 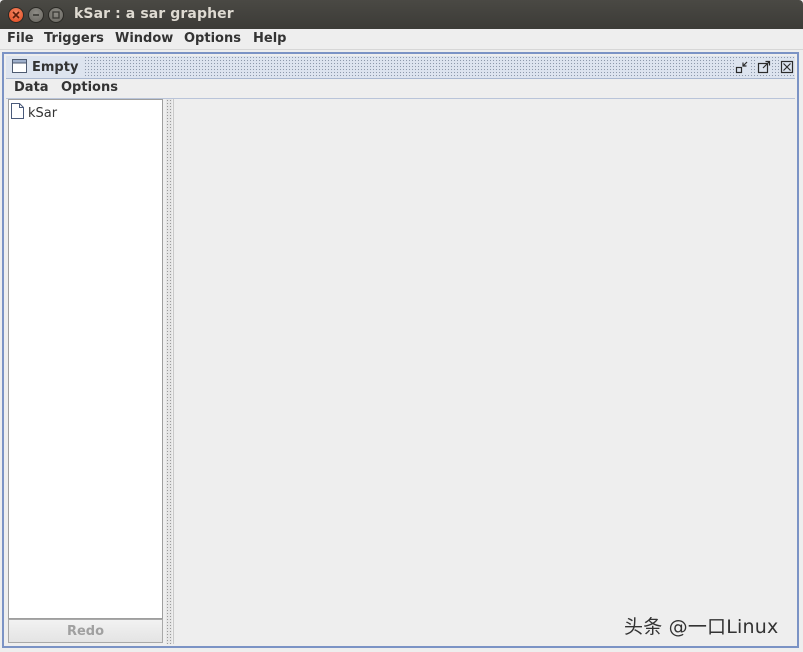 I want to click on tree-node-label: kSar, so click(x=43, y=113).